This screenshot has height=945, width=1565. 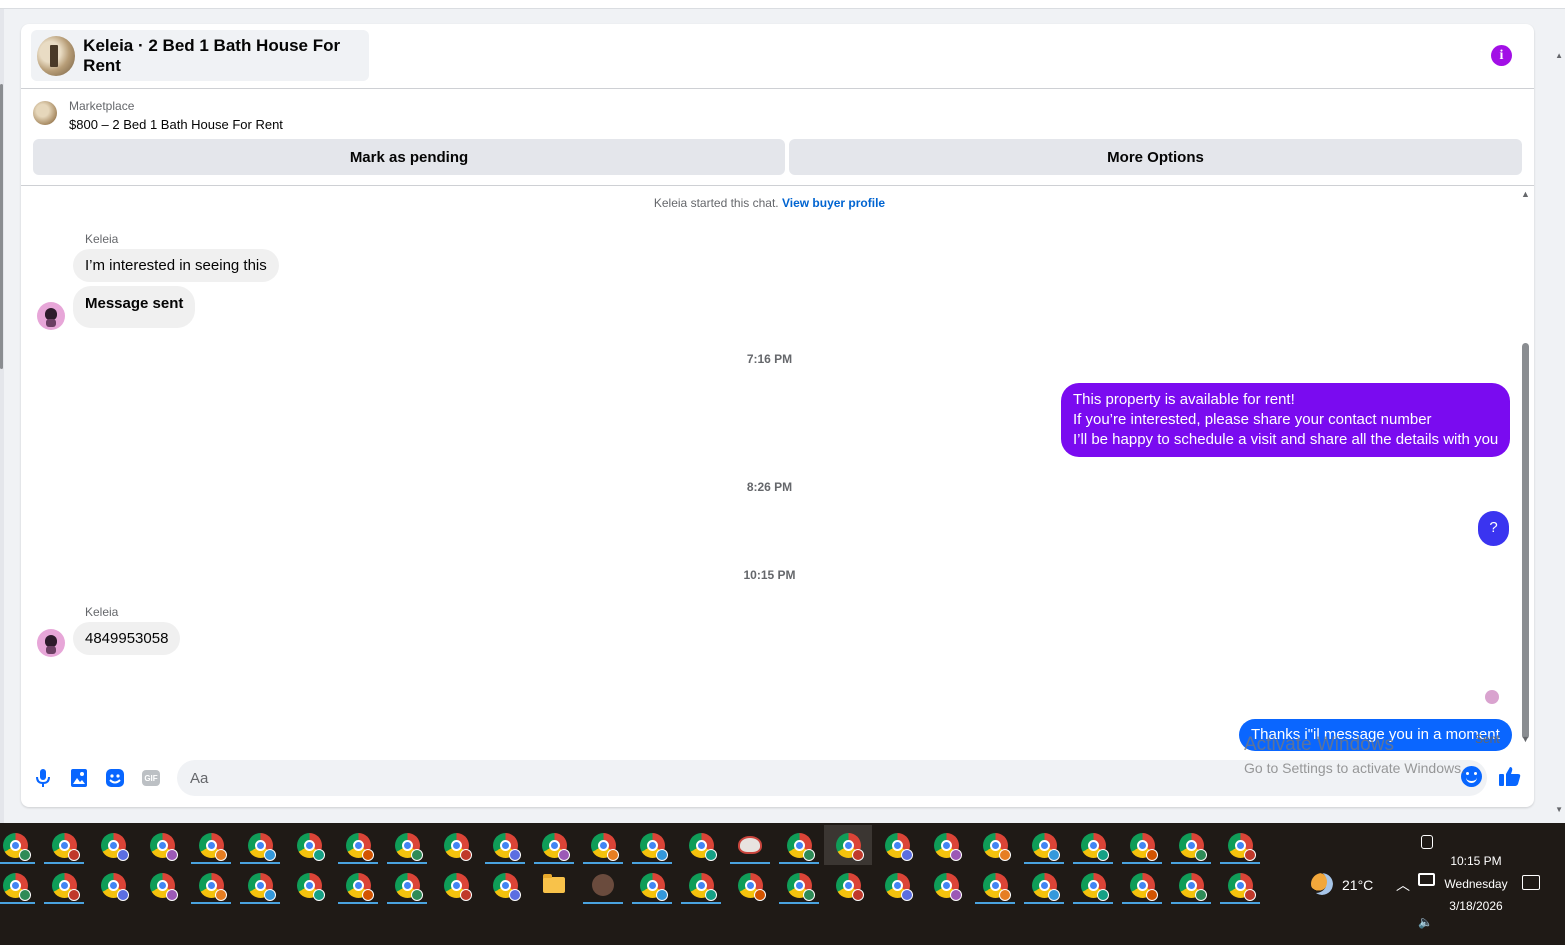 I want to click on incoming-message: Message sent, so click(x=134, y=307).